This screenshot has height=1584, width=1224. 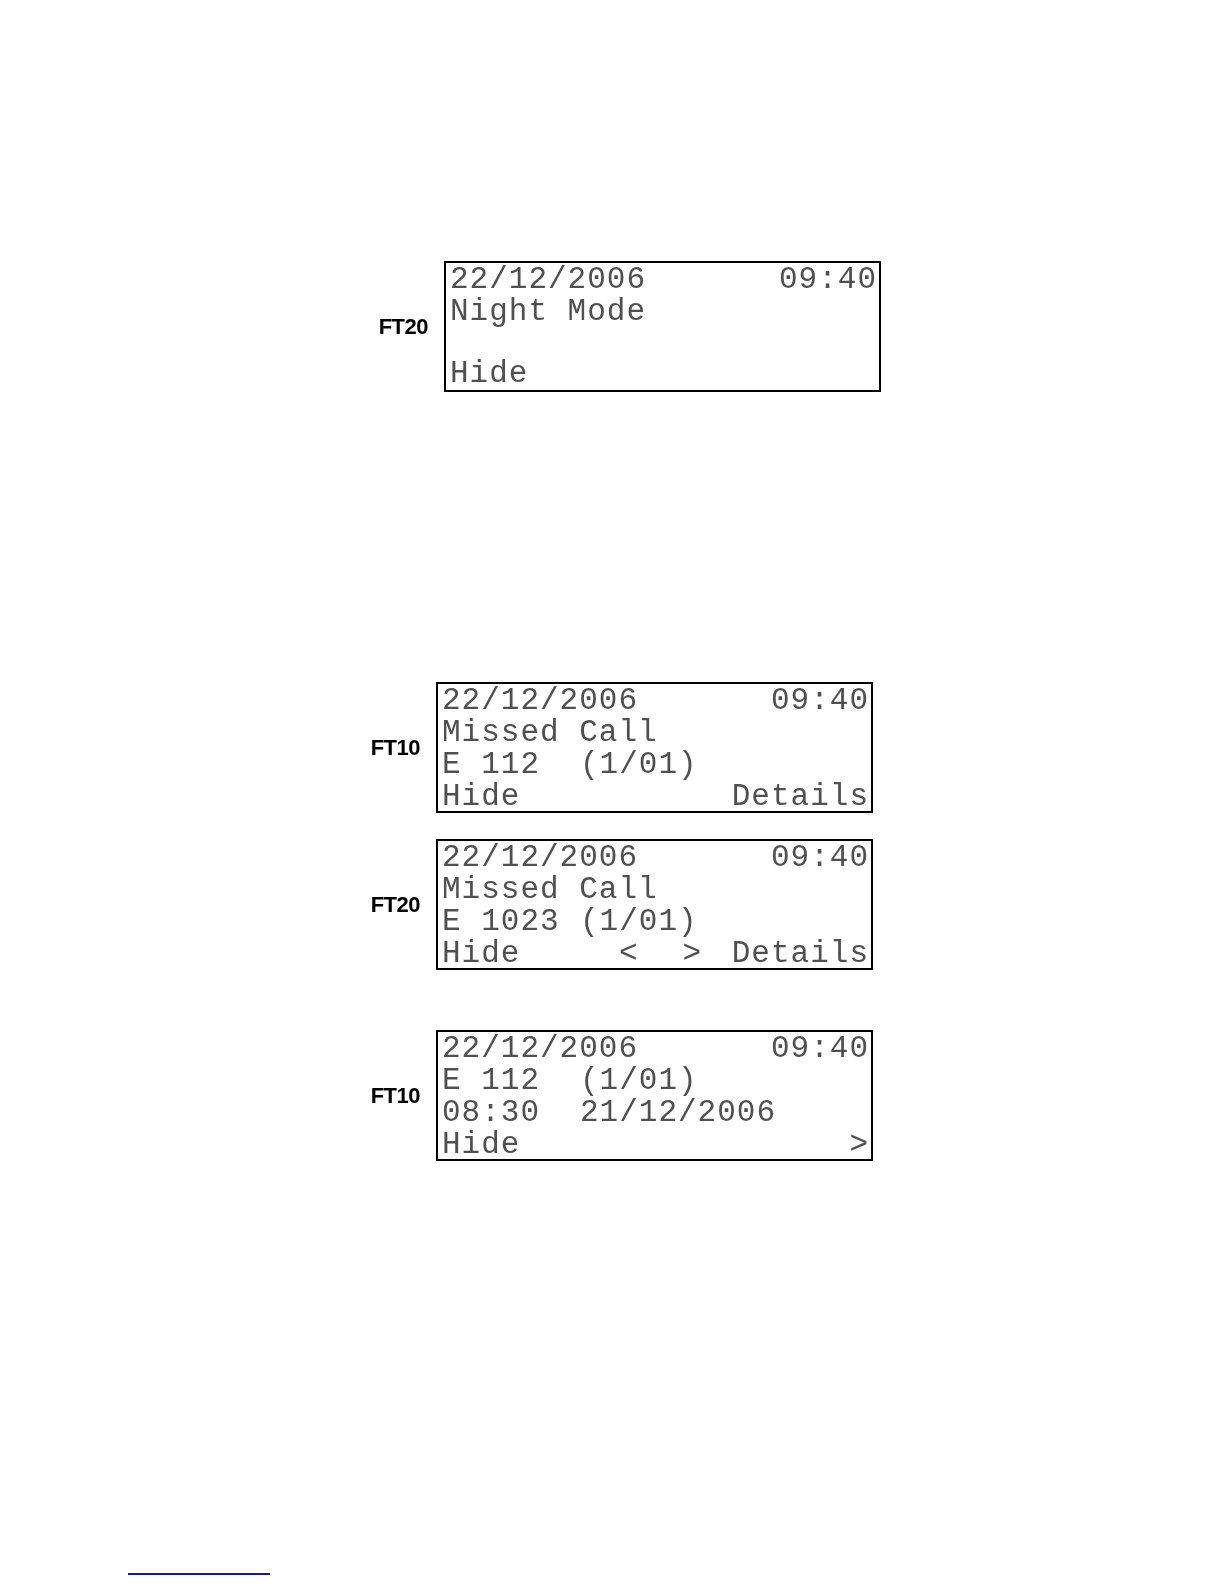 I want to click on display-text: E 1023, so click(x=501, y=922).